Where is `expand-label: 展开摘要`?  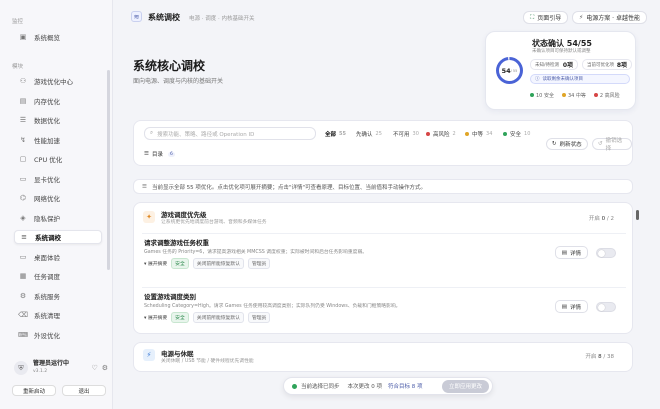 expand-label: 展开摘要 is located at coordinates (157, 318).